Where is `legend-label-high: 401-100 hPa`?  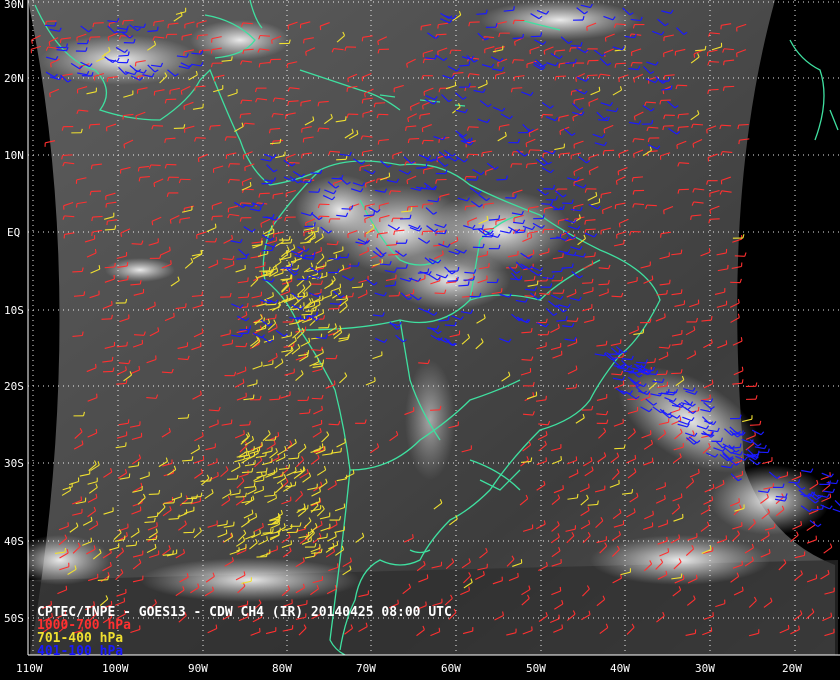
legend-label-high: 401-100 hPa is located at coordinates (80, 651).